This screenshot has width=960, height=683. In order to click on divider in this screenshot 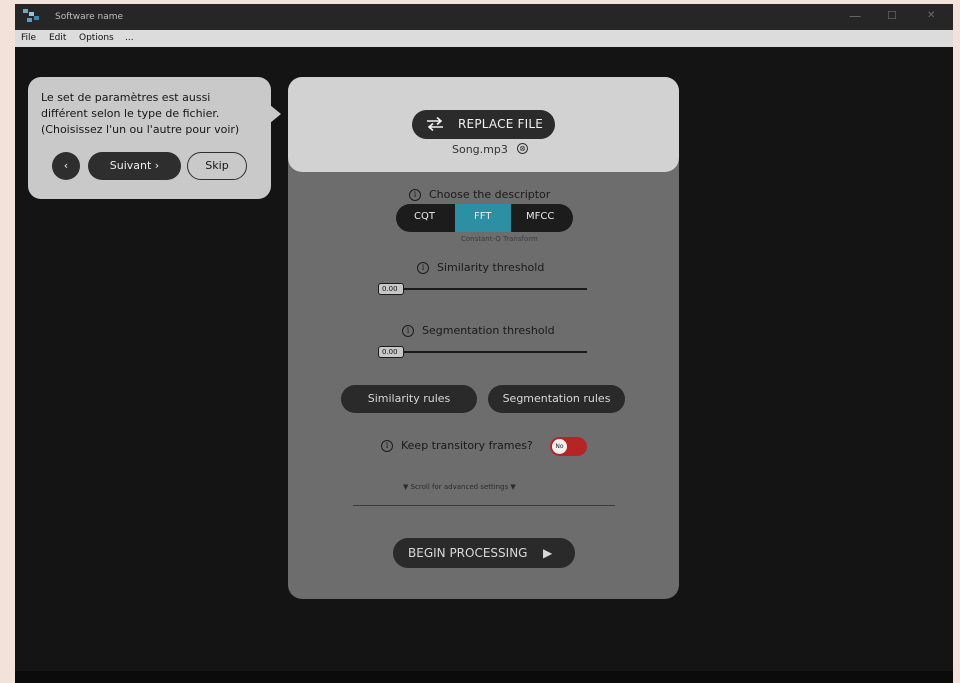, I will do `click(484, 505)`.